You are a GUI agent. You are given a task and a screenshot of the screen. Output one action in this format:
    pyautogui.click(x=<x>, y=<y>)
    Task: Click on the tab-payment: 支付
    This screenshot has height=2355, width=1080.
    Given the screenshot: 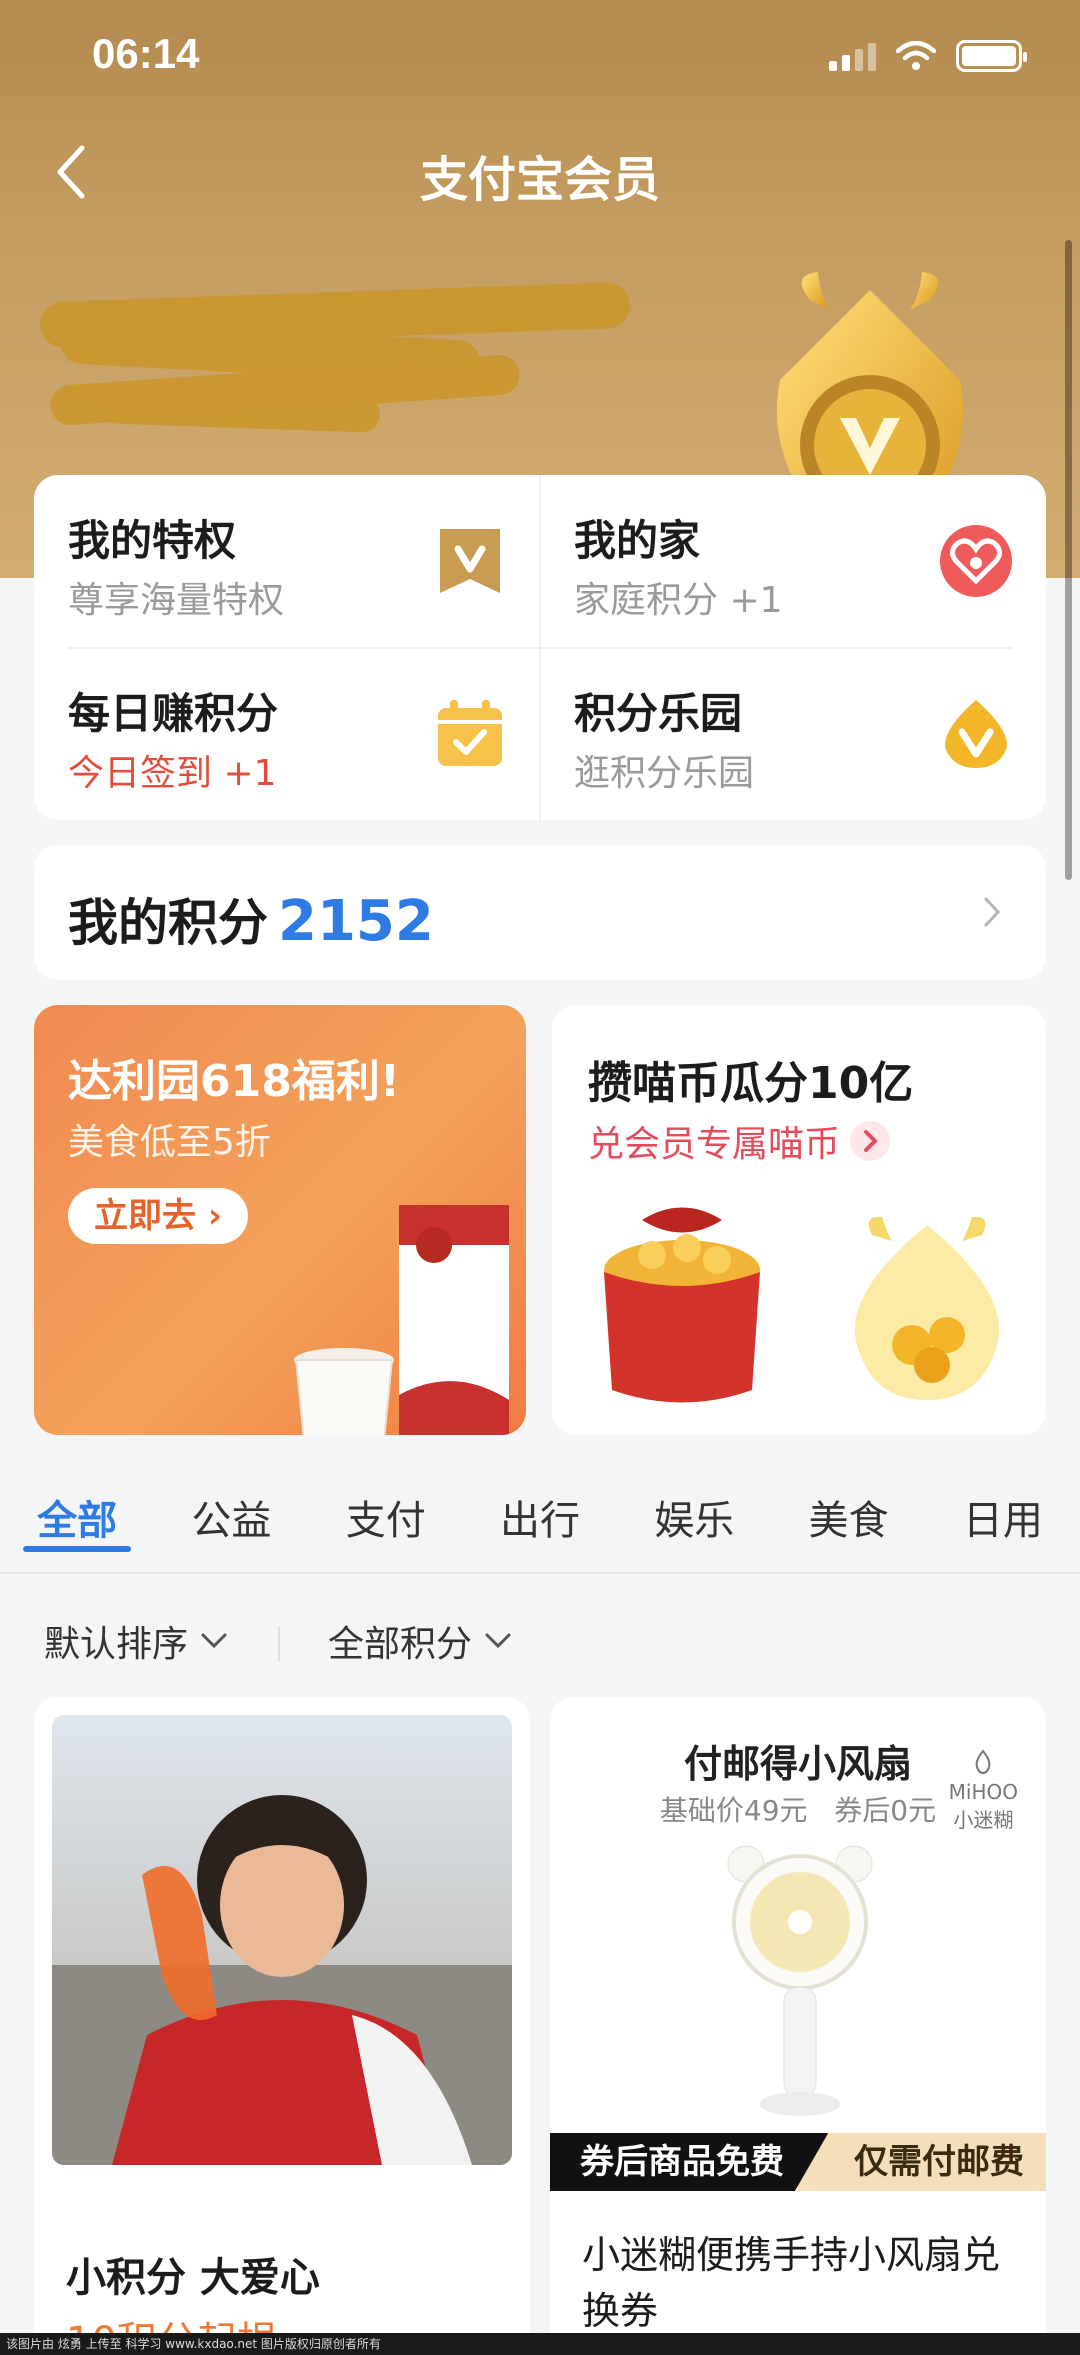 What is the action you would take?
    pyautogui.click(x=386, y=1512)
    